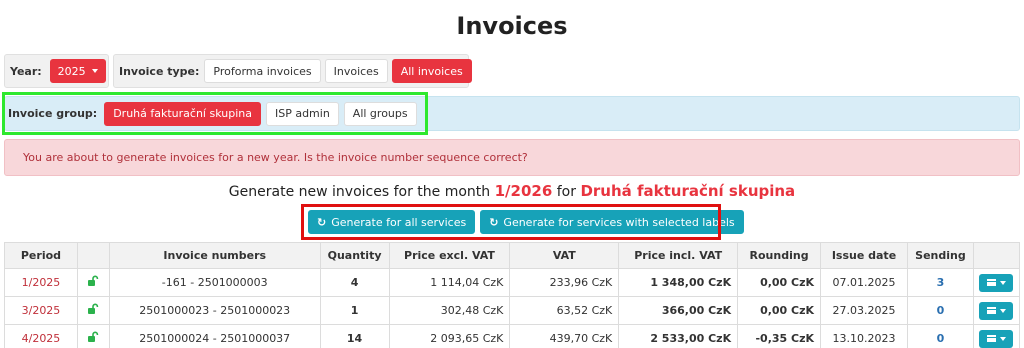  What do you see at coordinates (41, 310) in the screenshot?
I see `period-link: 3/2025` at bounding box center [41, 310].